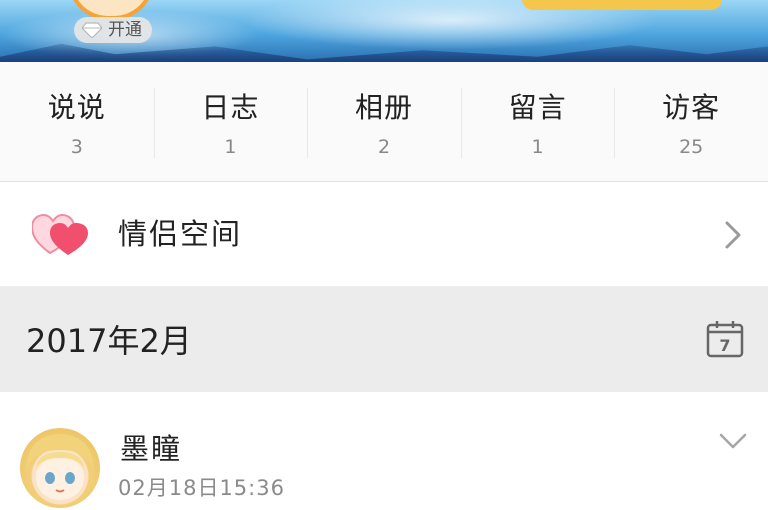 The height and width of the screenshot is (510, 768). What do you see at coordinates (109, 341) in the screenshot?
I see `month-label: 2017年2月` at bounding box center [109, 341].